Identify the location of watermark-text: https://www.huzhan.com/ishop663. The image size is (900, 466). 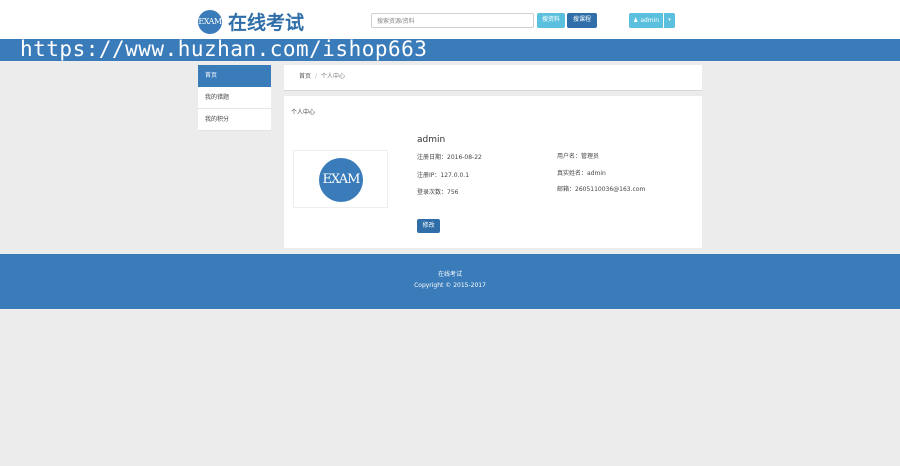
(224, 49).